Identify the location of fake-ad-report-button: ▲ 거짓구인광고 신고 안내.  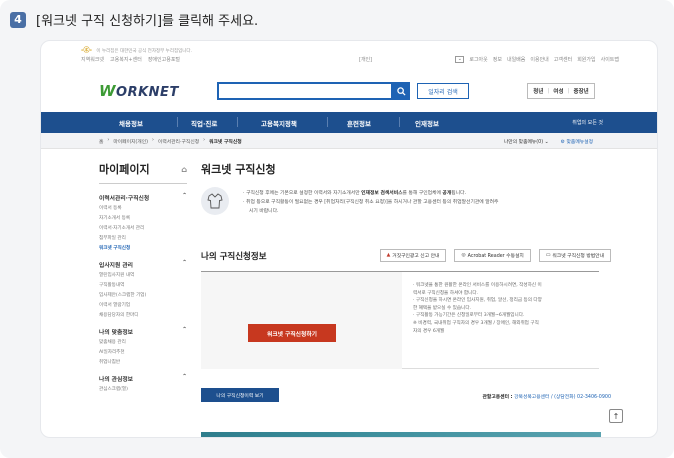
(413, 255).